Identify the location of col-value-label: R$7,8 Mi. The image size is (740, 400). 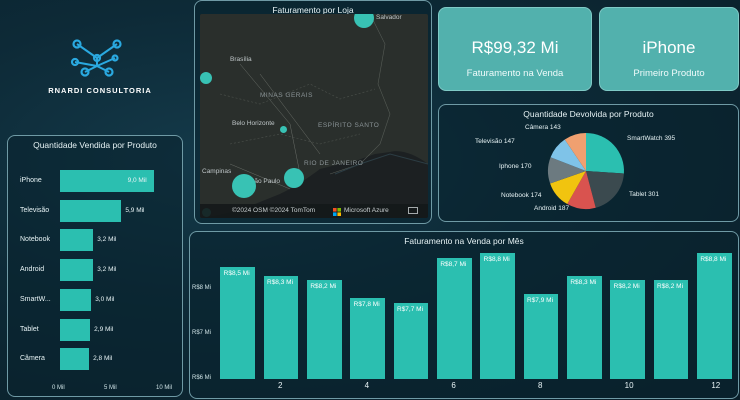
(366, 304).